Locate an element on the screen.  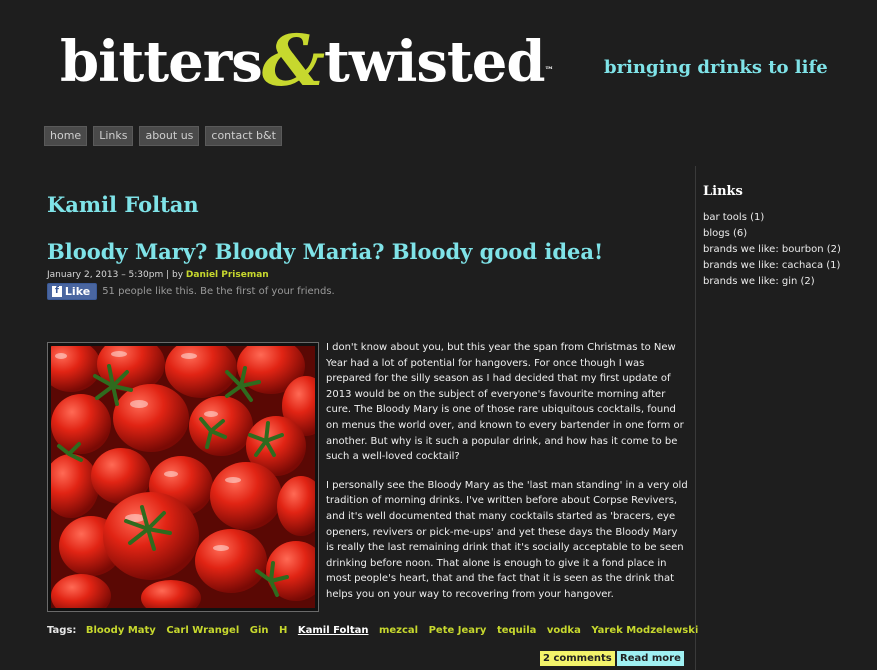
tag-link: H is located at coordinates (283, 630).